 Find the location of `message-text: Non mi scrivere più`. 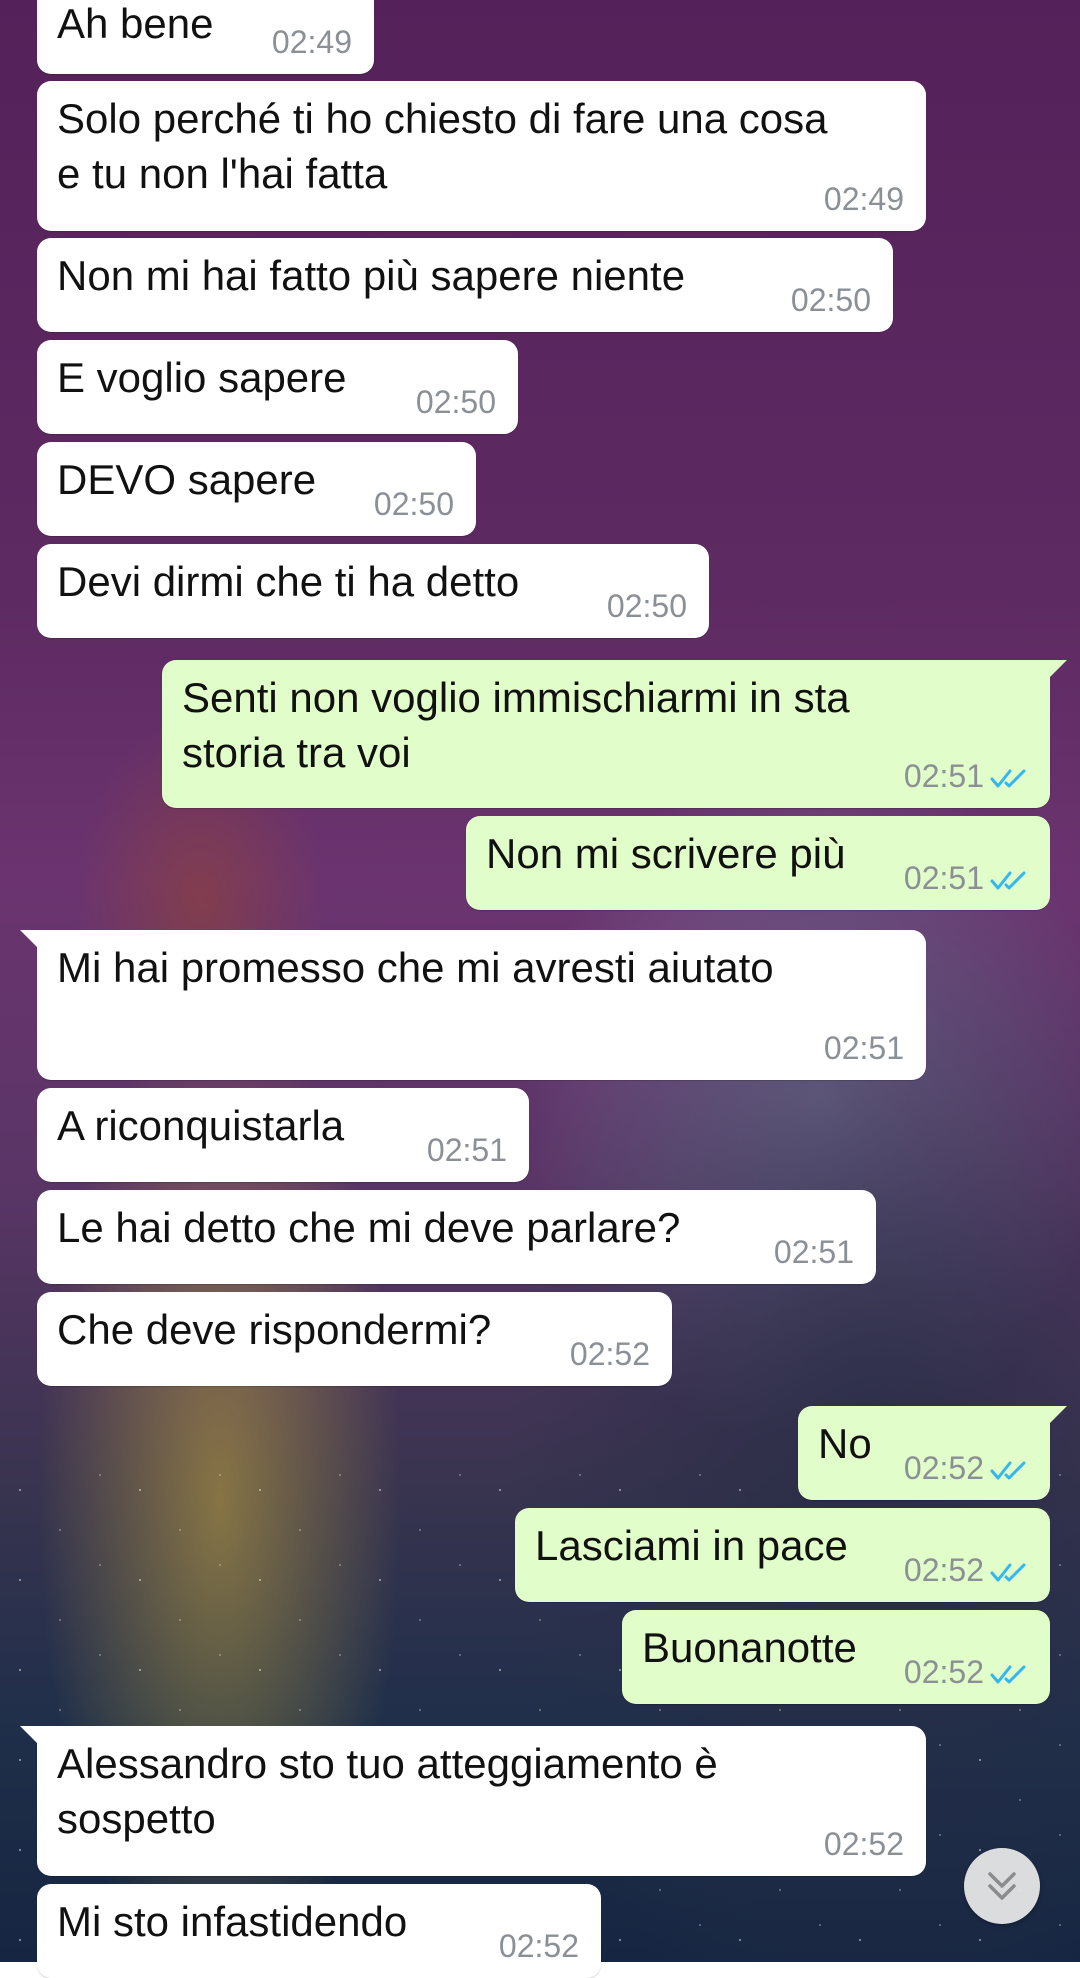

message-text: Non mi scrivere più is located at coordinates (666, 853).